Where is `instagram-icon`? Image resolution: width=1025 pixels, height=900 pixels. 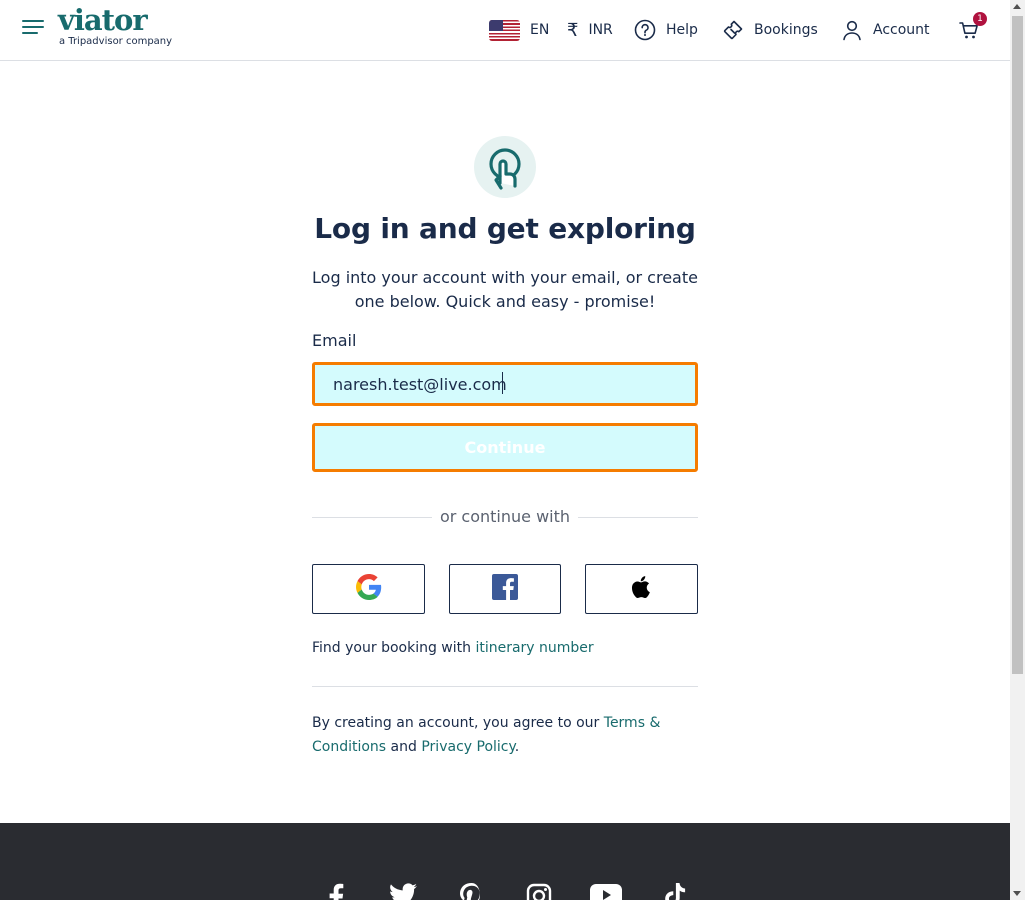 instagram-icon is located at coordinates (539, 891).